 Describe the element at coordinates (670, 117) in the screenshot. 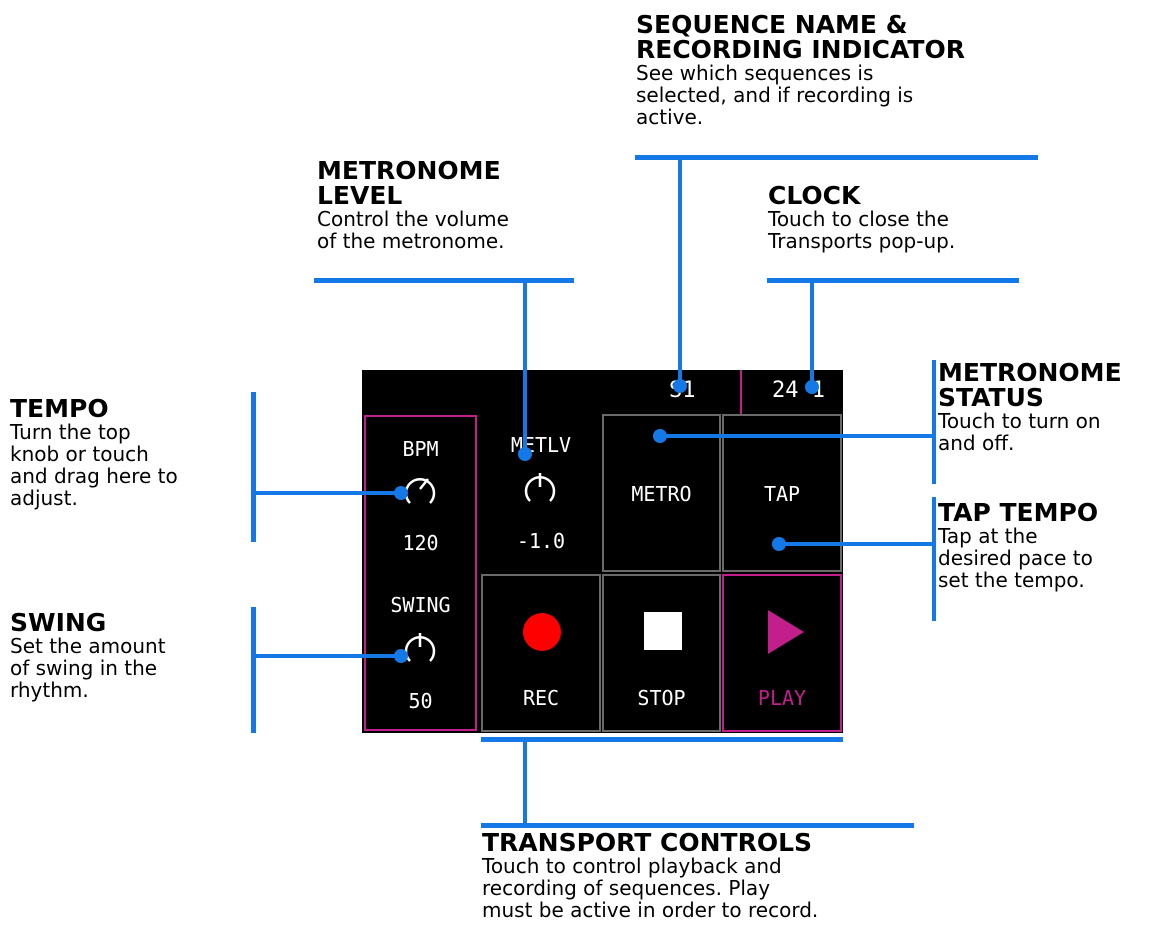

I see `sequence-callout-desc-3: active.` at that location.